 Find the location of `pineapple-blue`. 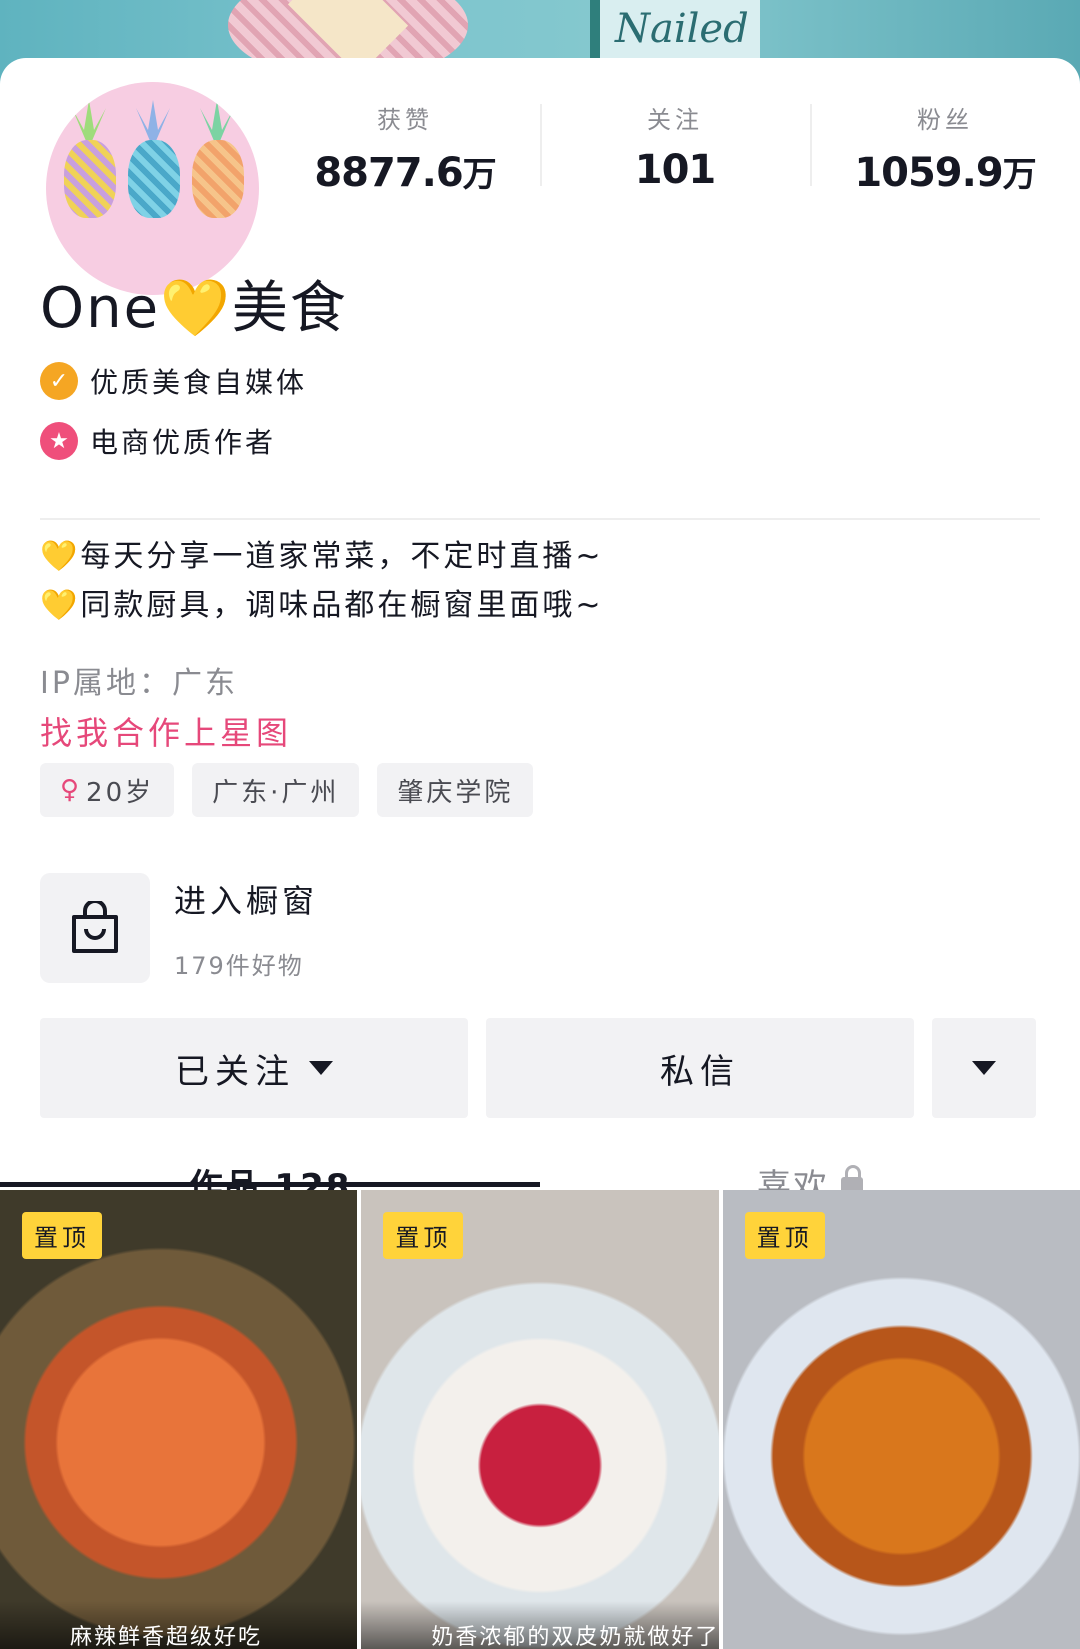

pineapple-blue is located at coordinates (154, 179).